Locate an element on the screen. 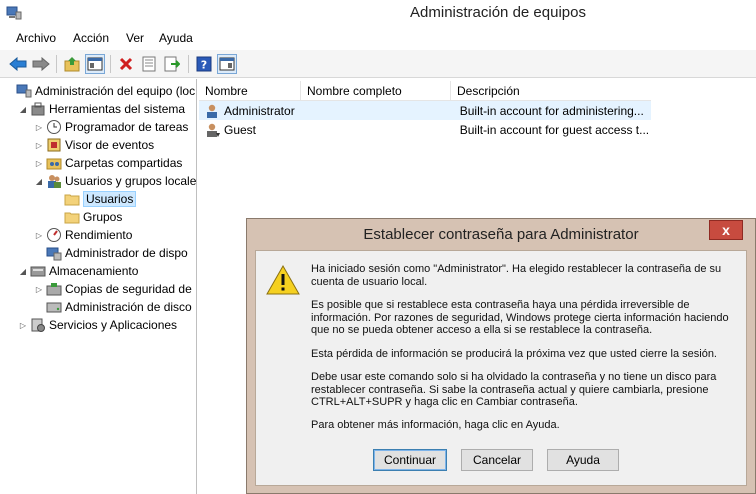 The image size is (756, 494). title-bar: Administración de equipos is located at coordinates (378, 13).